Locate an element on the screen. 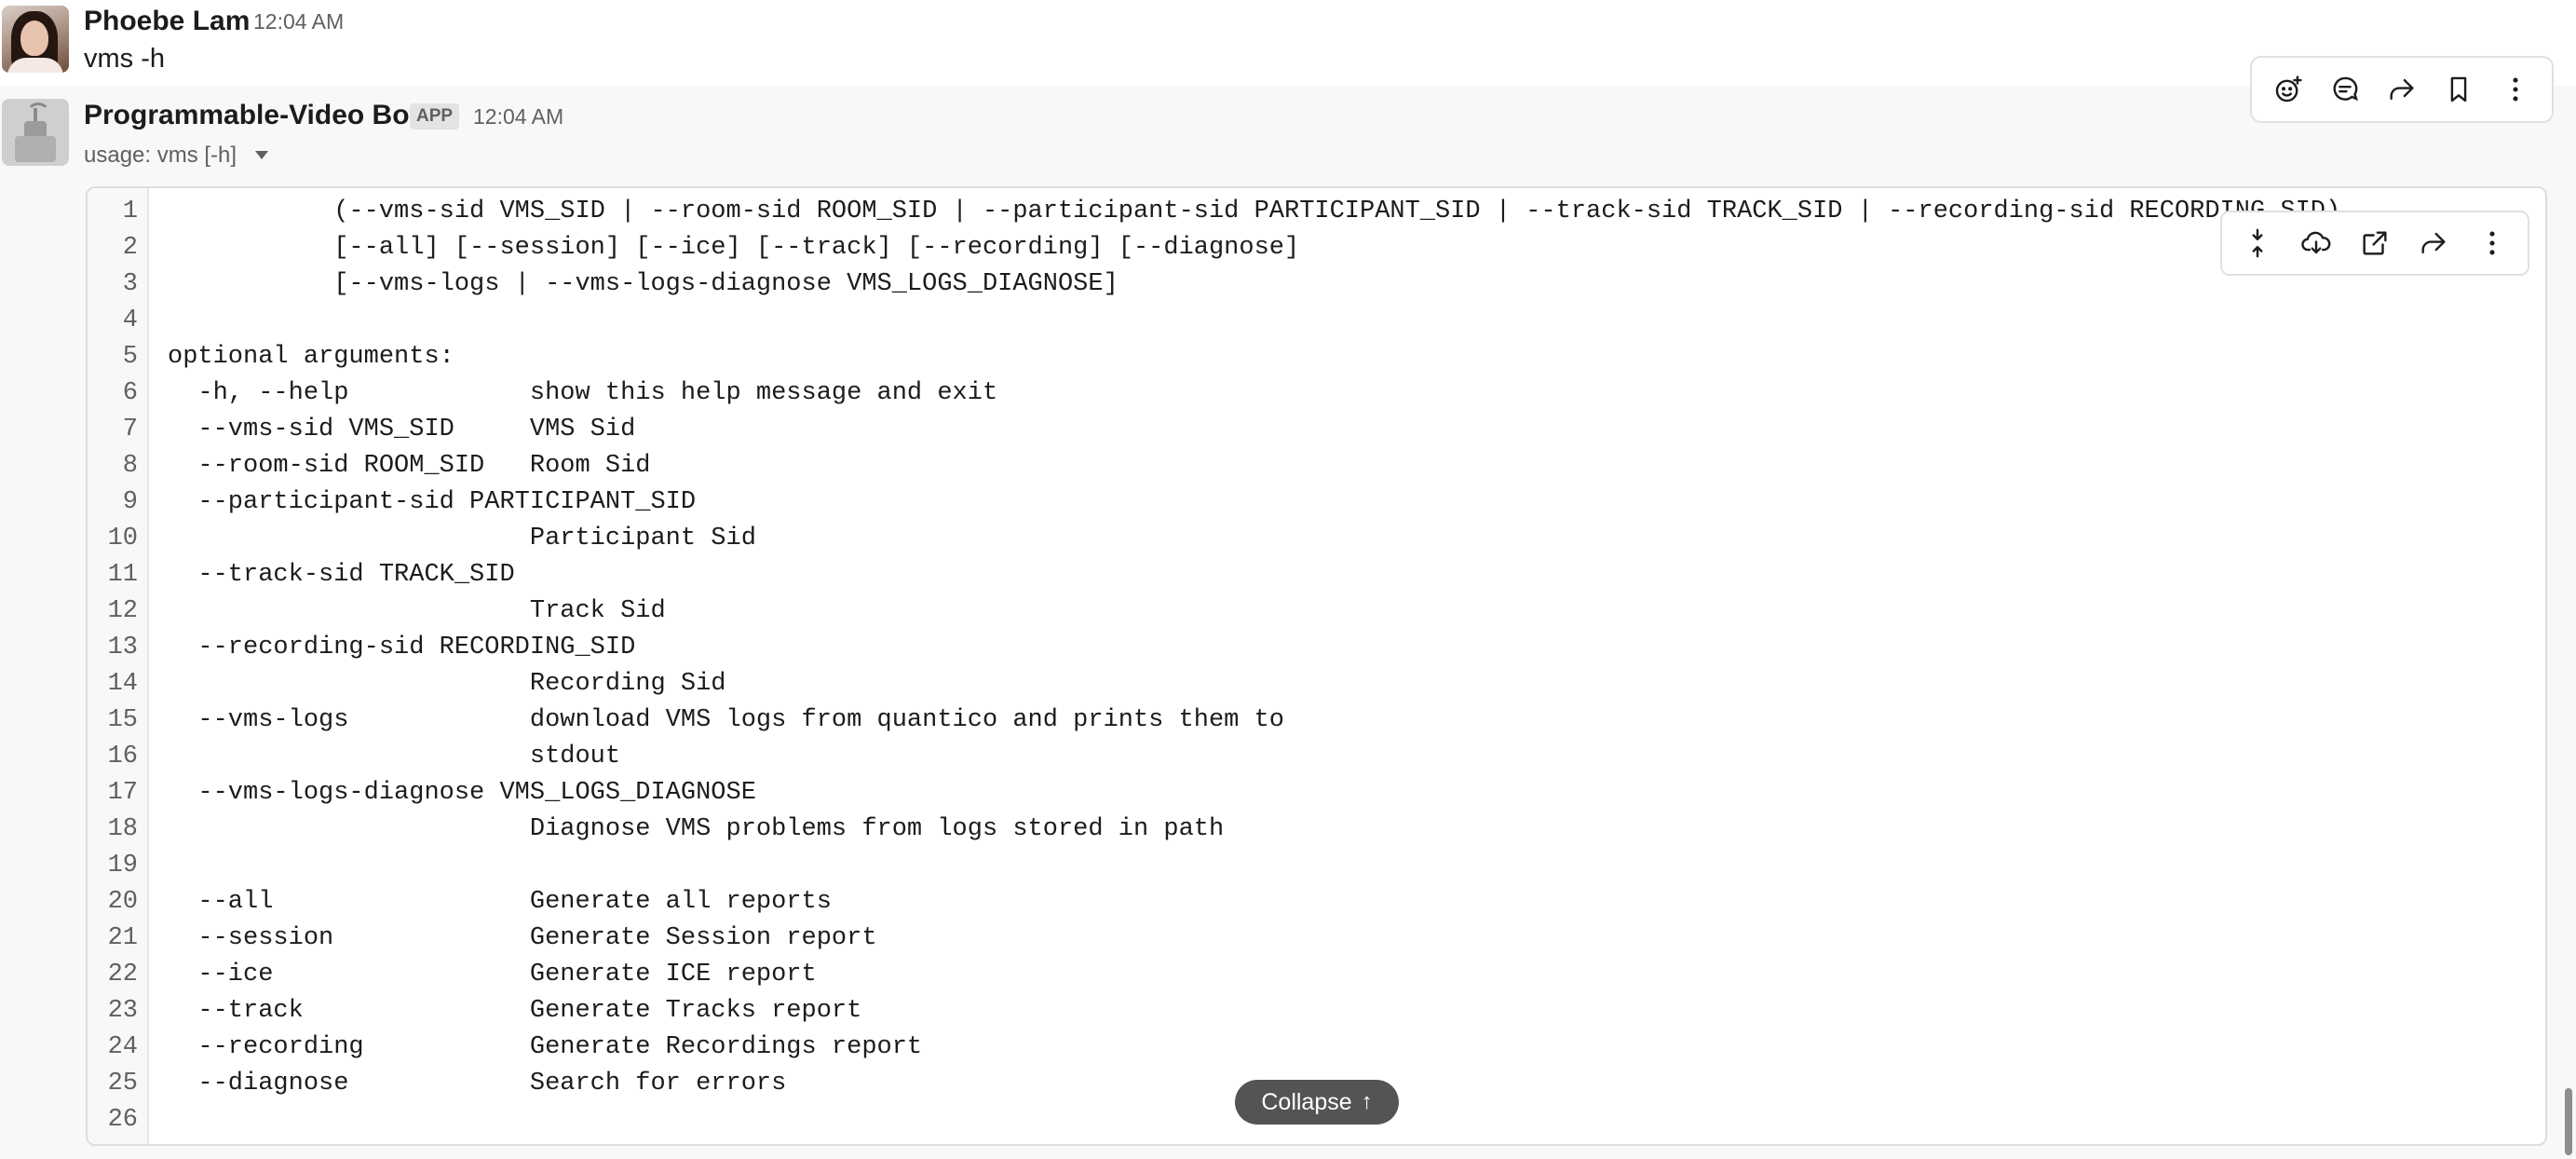  more-actions-icon is located at coordinates (2515, 89).